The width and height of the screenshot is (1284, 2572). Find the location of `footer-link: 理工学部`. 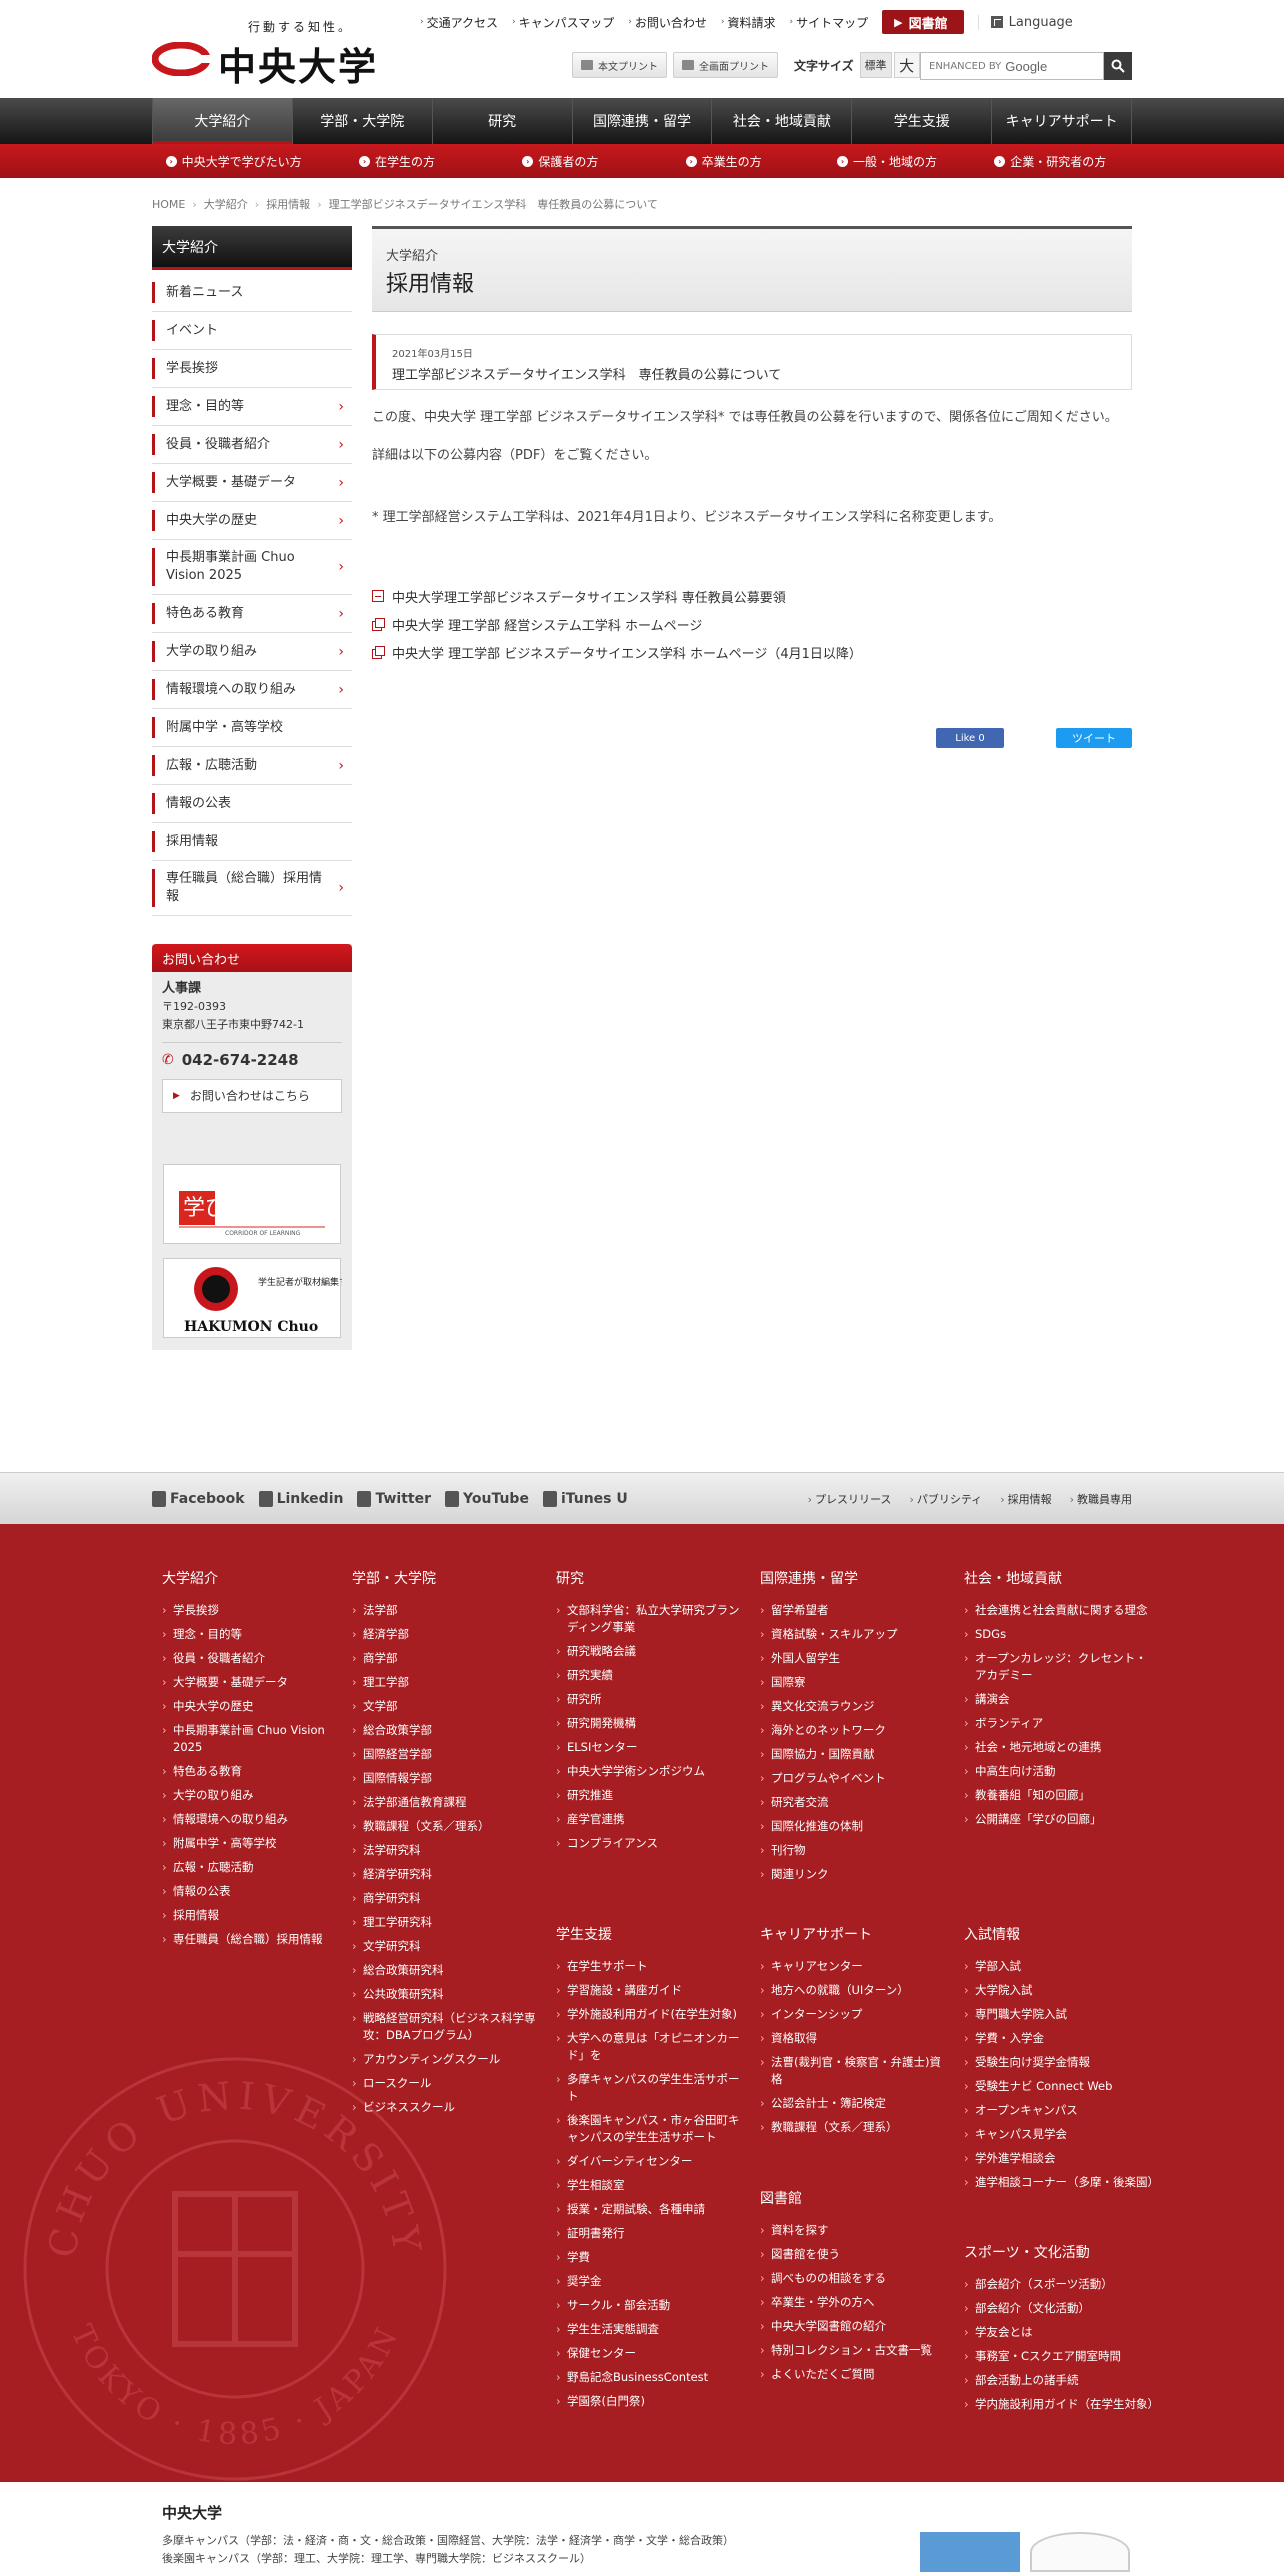

footer-link: 理工学部 is located at coordinates (447, 1682).